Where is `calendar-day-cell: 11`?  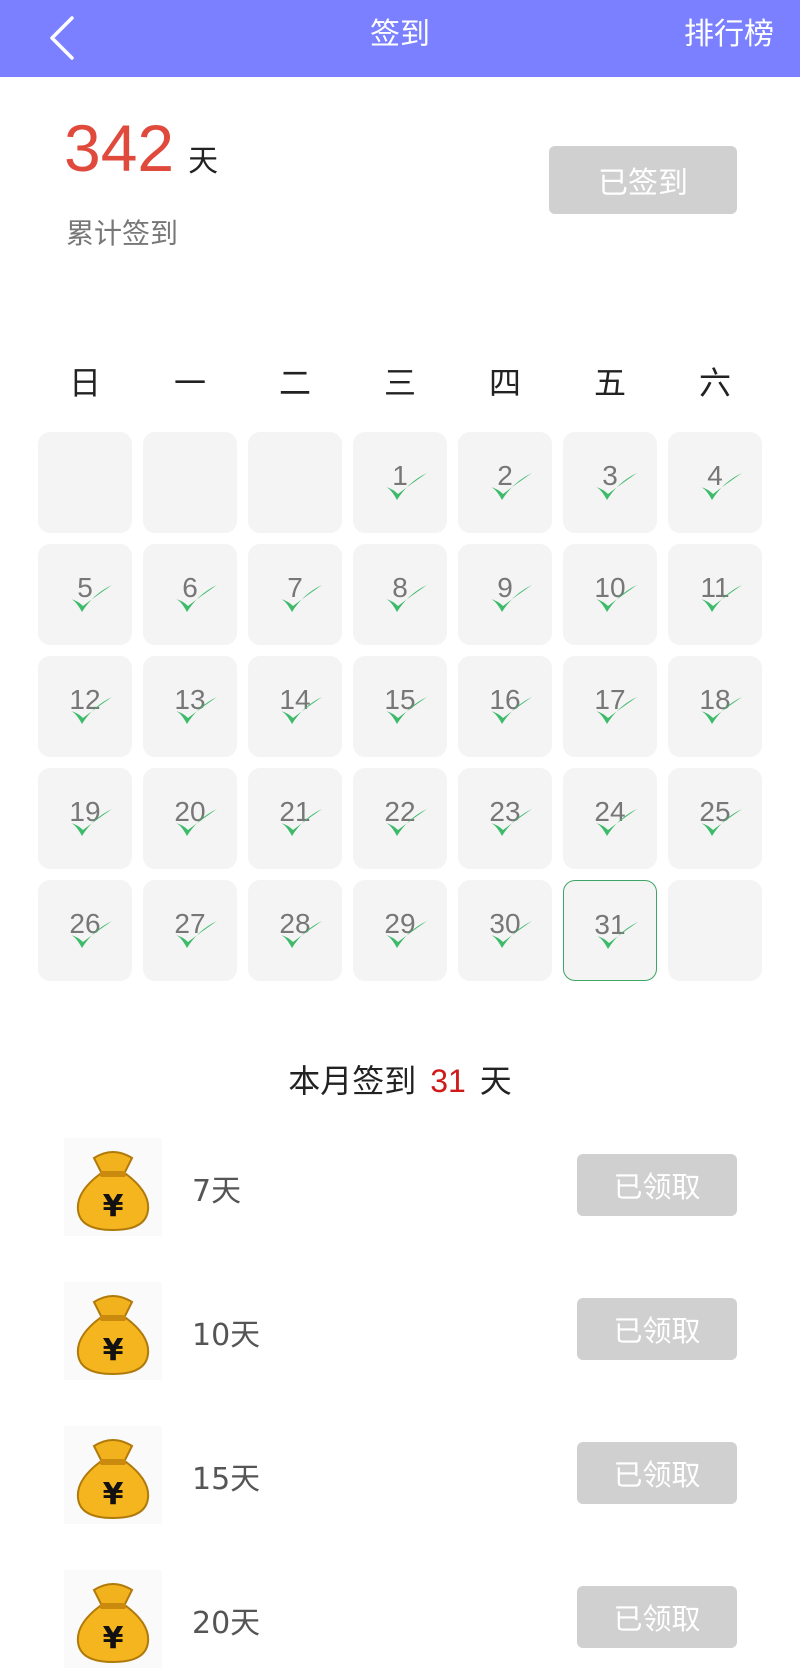 calendar-day-cell: 11 is located at coordinates (715, 594).